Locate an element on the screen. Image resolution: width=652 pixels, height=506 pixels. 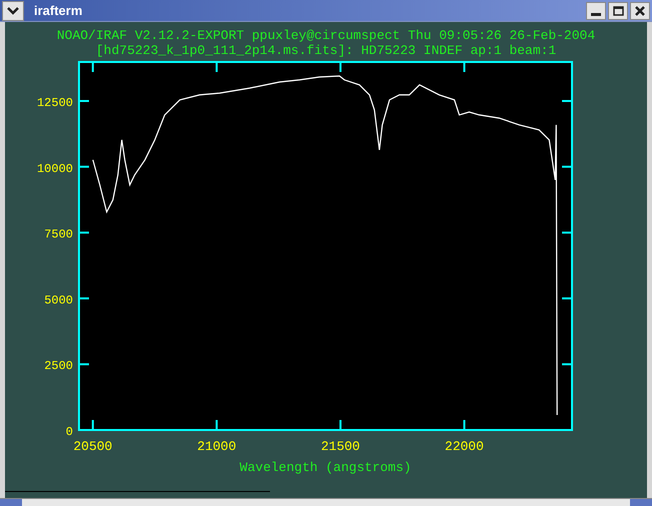
close-icon is located at coordinates (640, 11).